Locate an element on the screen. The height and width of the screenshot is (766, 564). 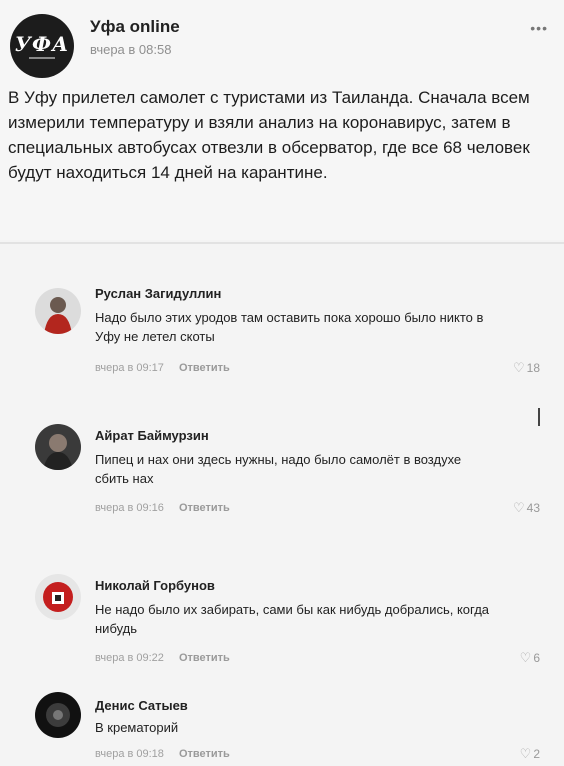
comment-meta: вчера в 09:16 Ответить is located at coordinates (162, 508).